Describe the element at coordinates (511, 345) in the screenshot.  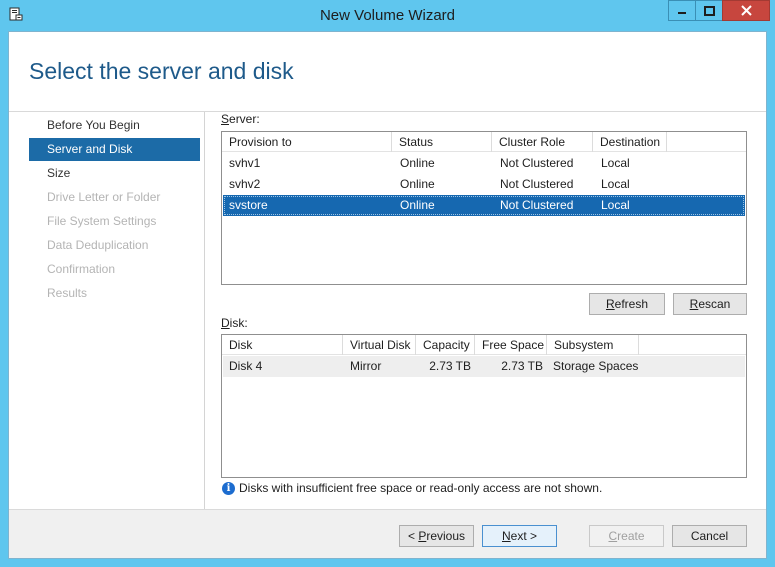
I see `column-header-free-space: Free Space` at that location.